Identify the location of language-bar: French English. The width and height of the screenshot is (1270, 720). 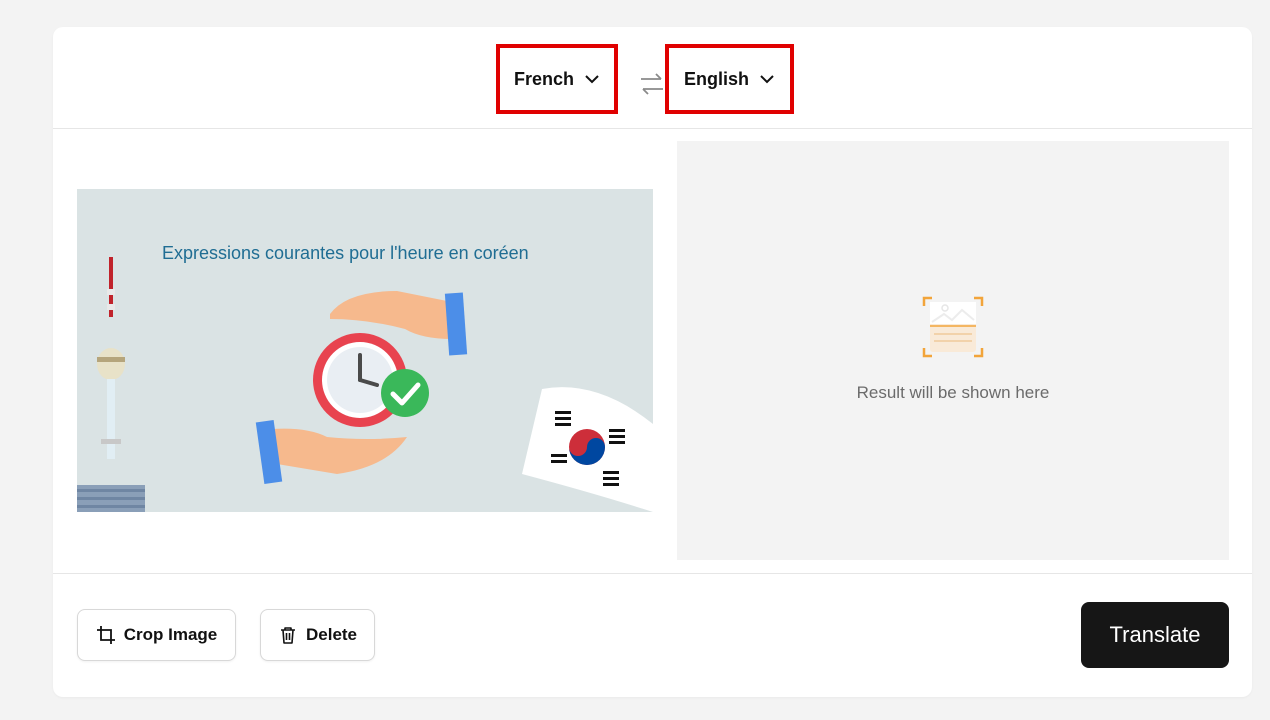
(652, 78).